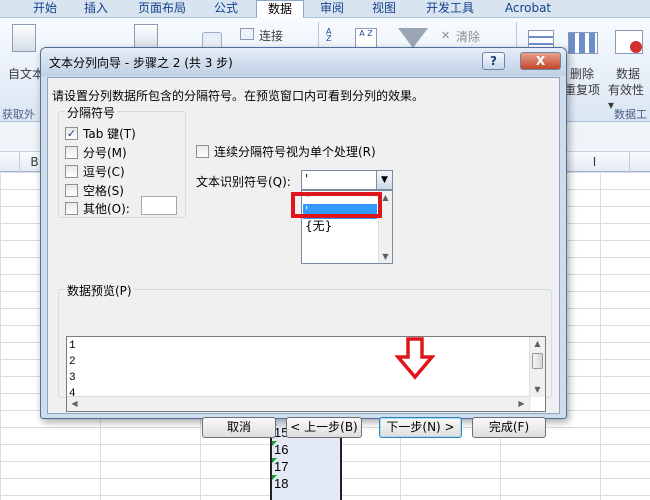  Describe the element at coordinates (243, 182) in the screenshot. I see `text-qualifier-label: 文本识别符号(Q):` at that location.